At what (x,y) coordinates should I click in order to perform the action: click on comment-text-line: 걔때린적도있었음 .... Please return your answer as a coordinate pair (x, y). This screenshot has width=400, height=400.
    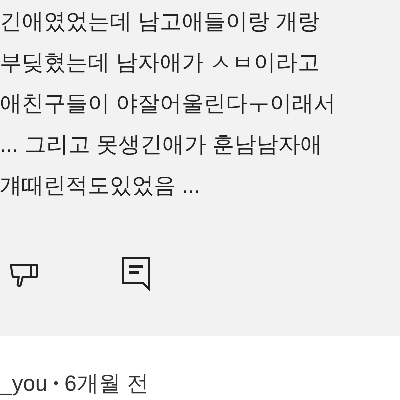
    Looking at the image, I should click on (101, 186).